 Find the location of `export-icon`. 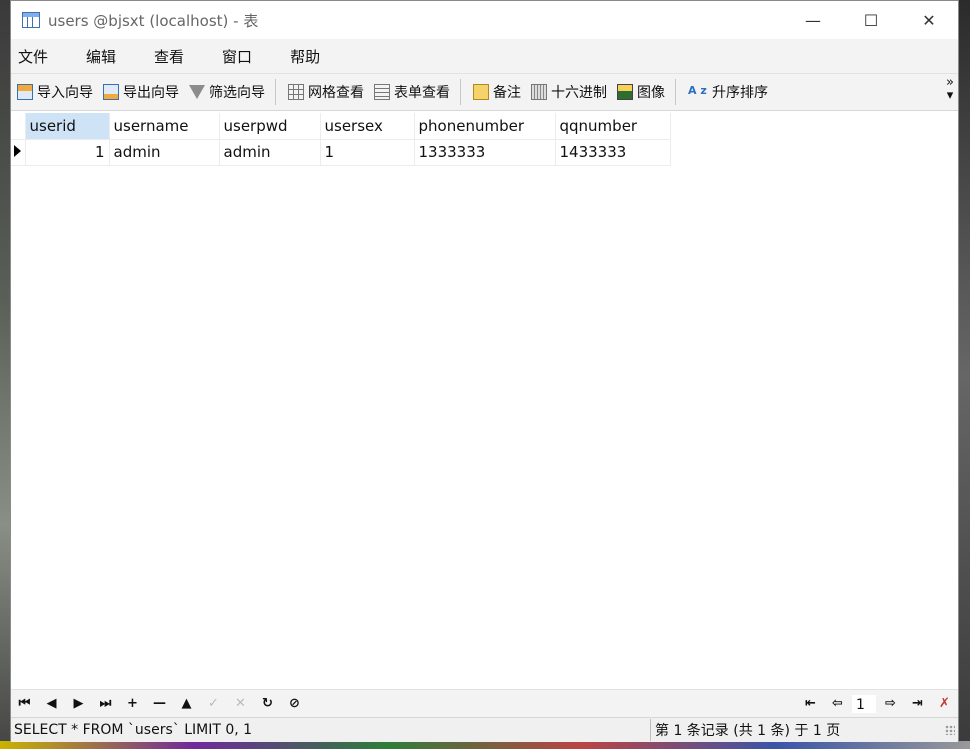

export-icon is located at coordinates (111, 92).